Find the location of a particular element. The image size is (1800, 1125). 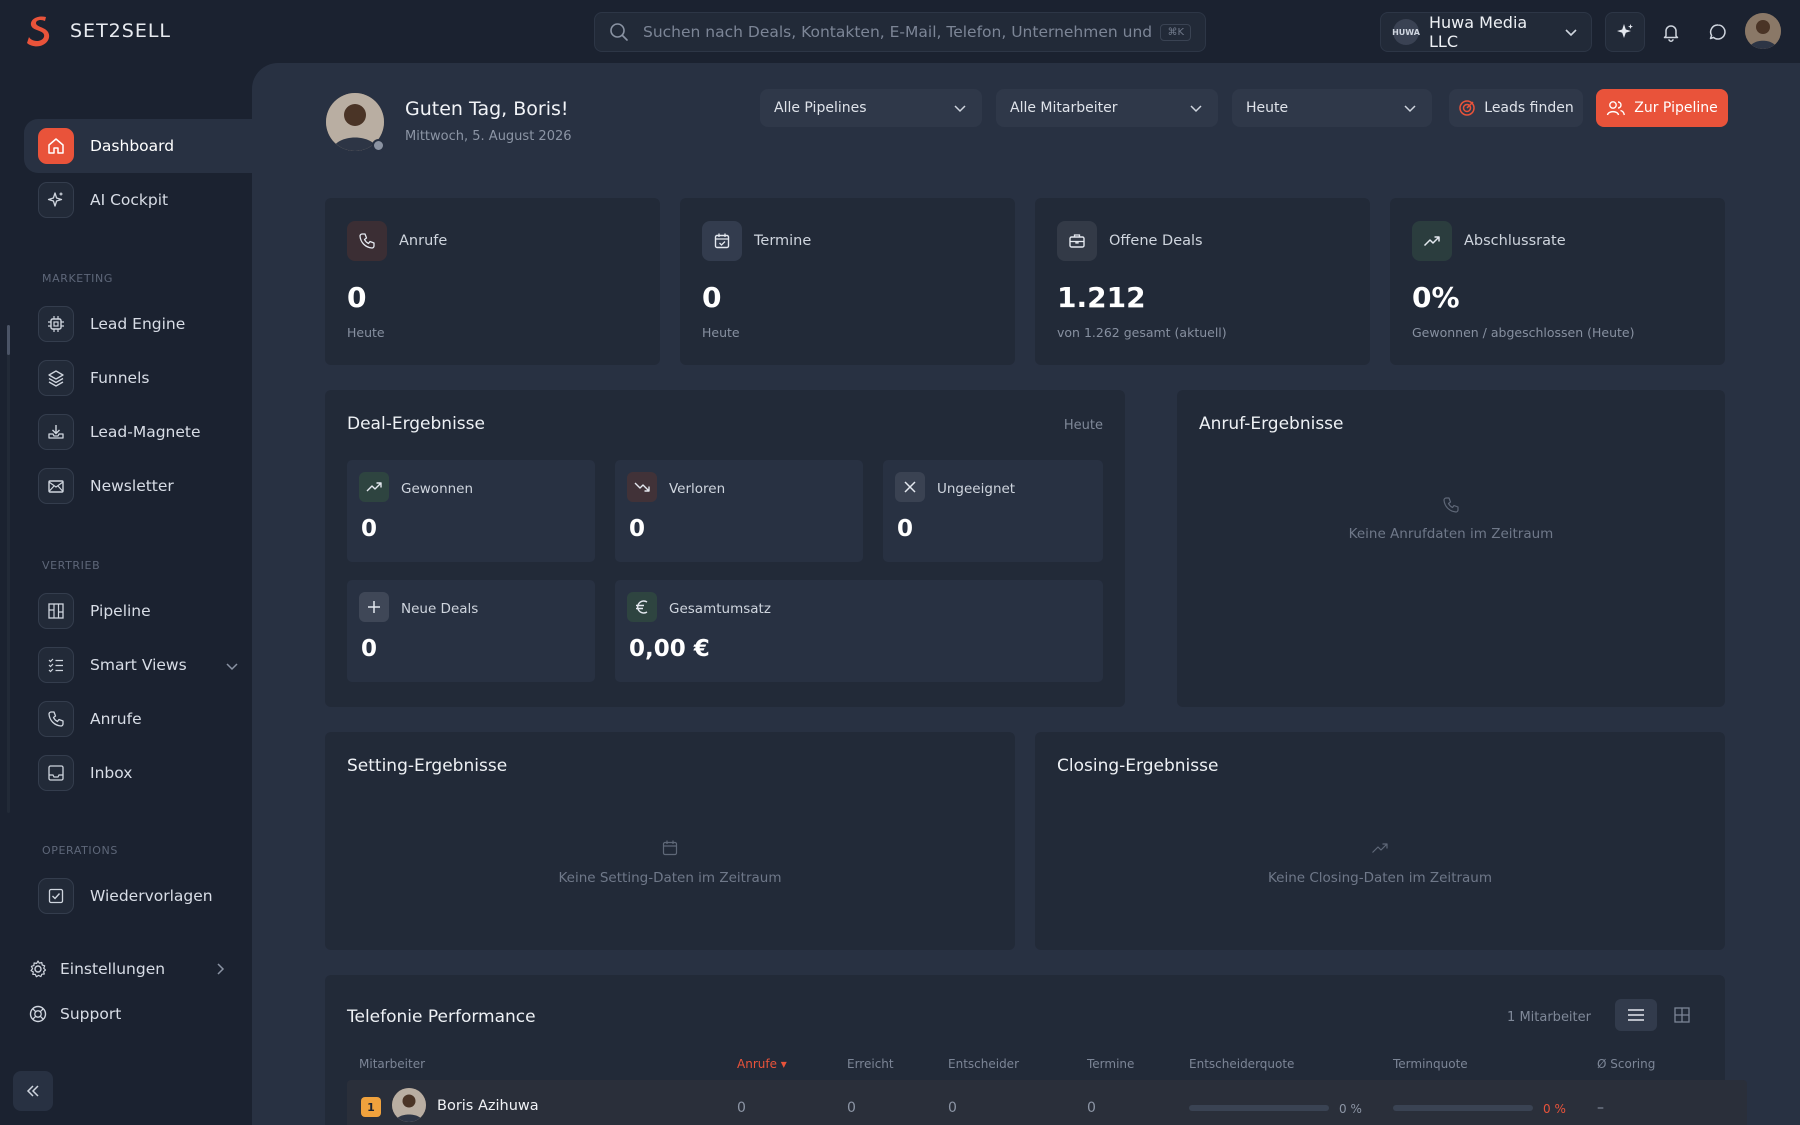

table-row: 1 Boris Azihuwa 0 0 0 0 0 % 0 % – is located at coordinates (1047, 1102).